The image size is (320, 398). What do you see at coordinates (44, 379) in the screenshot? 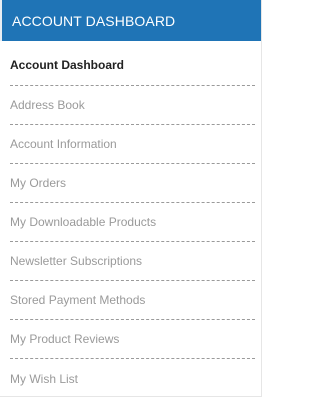
I see `nav-item-label: My Wish List` at bounding box center [44, 379].